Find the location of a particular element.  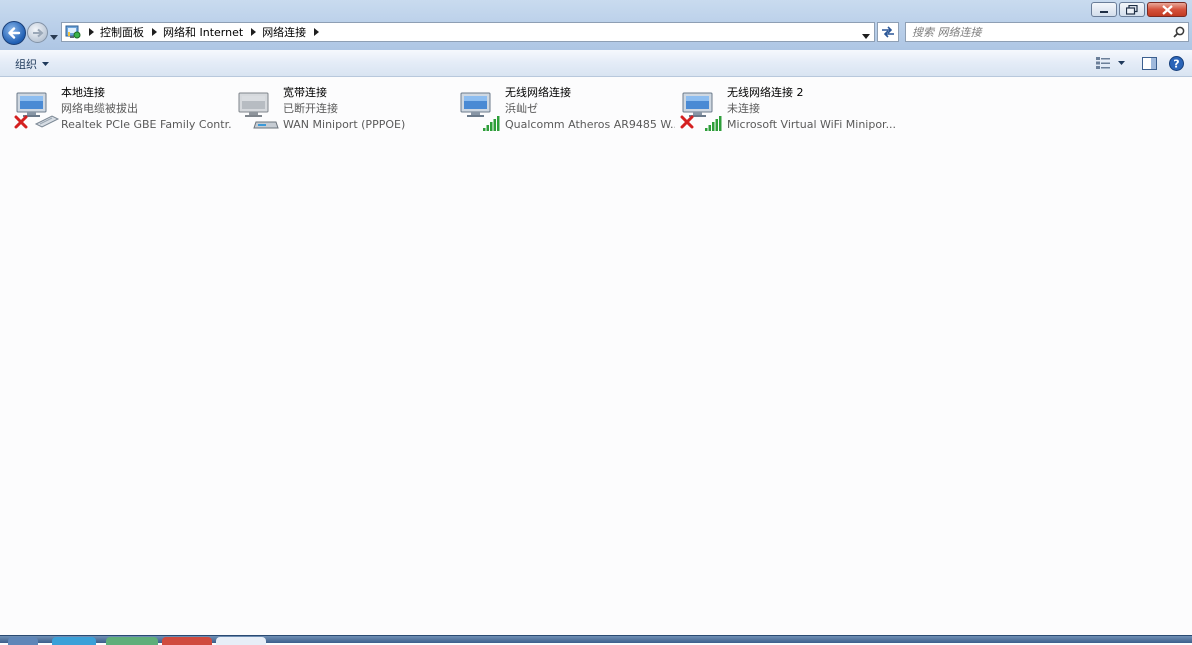

minimize-button is located at coordinates (1104, 9).